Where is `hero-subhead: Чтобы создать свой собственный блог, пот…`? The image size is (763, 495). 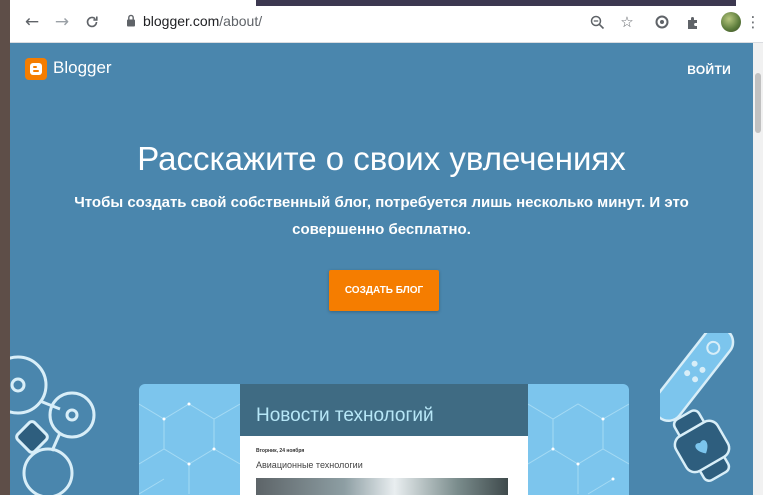 hero-subhead: Чтобы создать свой собственный блог, пот… is located at coordinates (381, 216).